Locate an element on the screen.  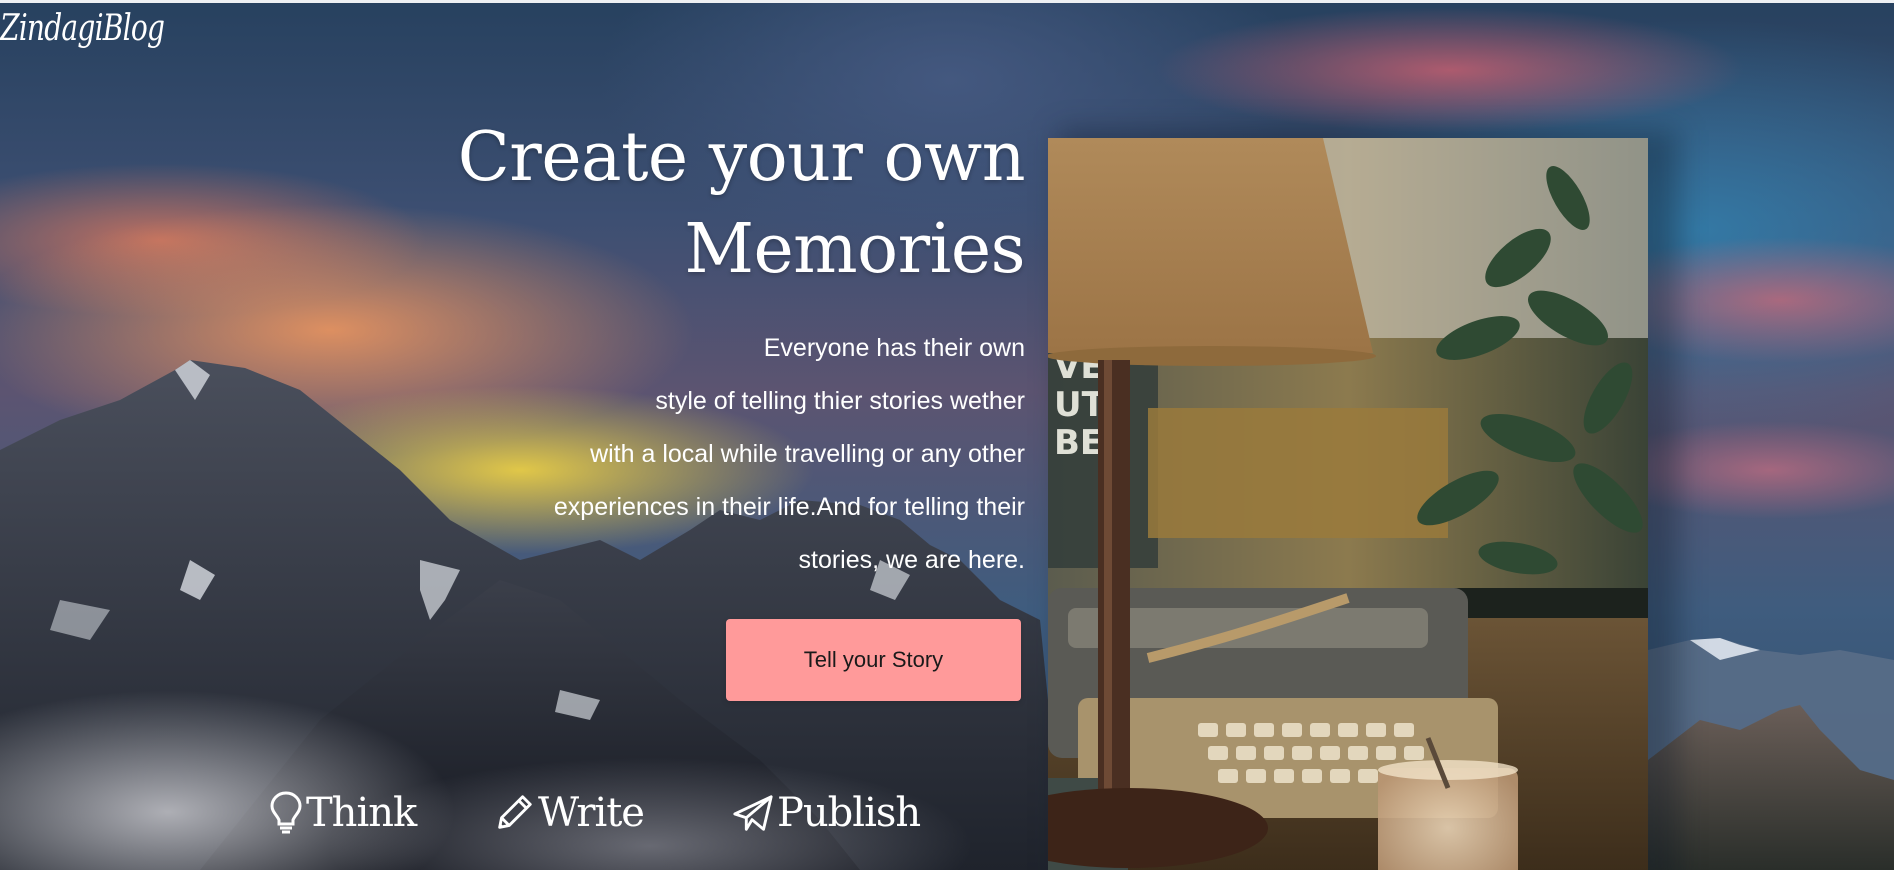
lightbulb-icon is located at coordinates (286, 812).